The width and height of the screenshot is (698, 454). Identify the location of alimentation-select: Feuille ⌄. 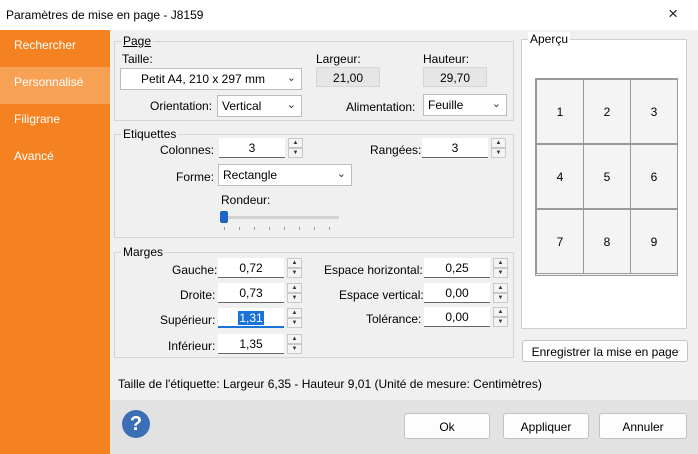
(465, 105).